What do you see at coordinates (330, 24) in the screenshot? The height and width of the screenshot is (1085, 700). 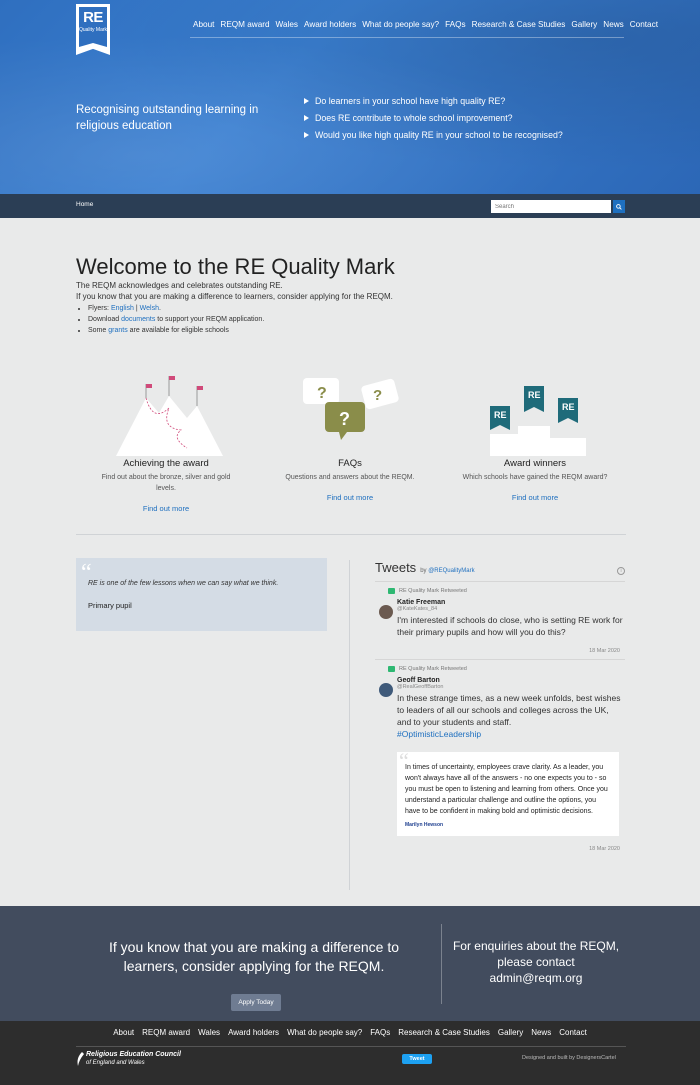 I see `nav-award-holders: Award holders` at bounding box center [330, 24].